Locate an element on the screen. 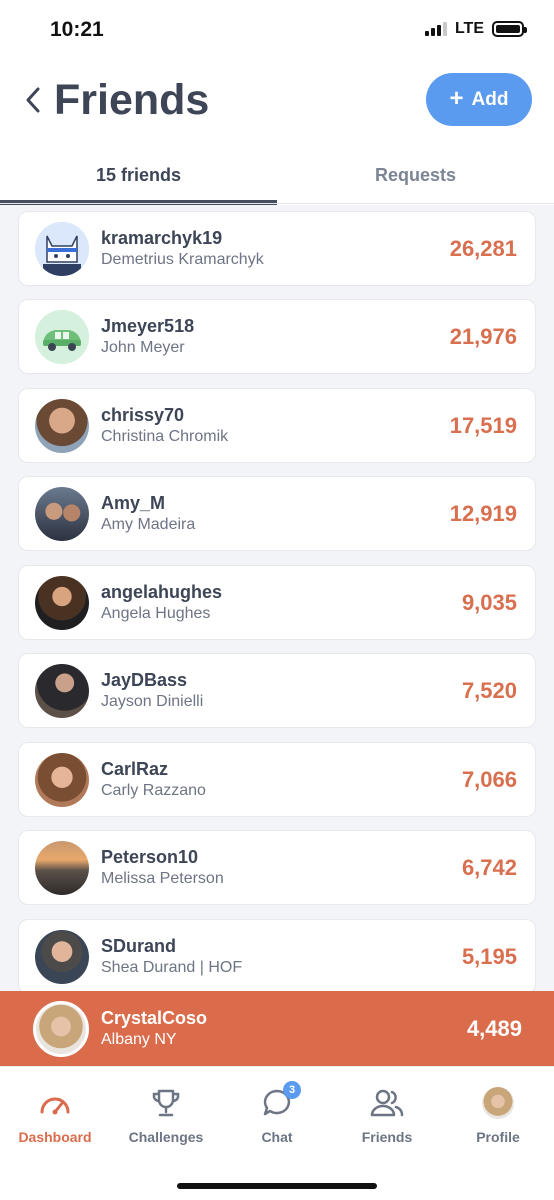 The image size is (554, 1200). friend-row: JayDBass Jayson Dinielli 7,520 is located at coordinates (277, 690).